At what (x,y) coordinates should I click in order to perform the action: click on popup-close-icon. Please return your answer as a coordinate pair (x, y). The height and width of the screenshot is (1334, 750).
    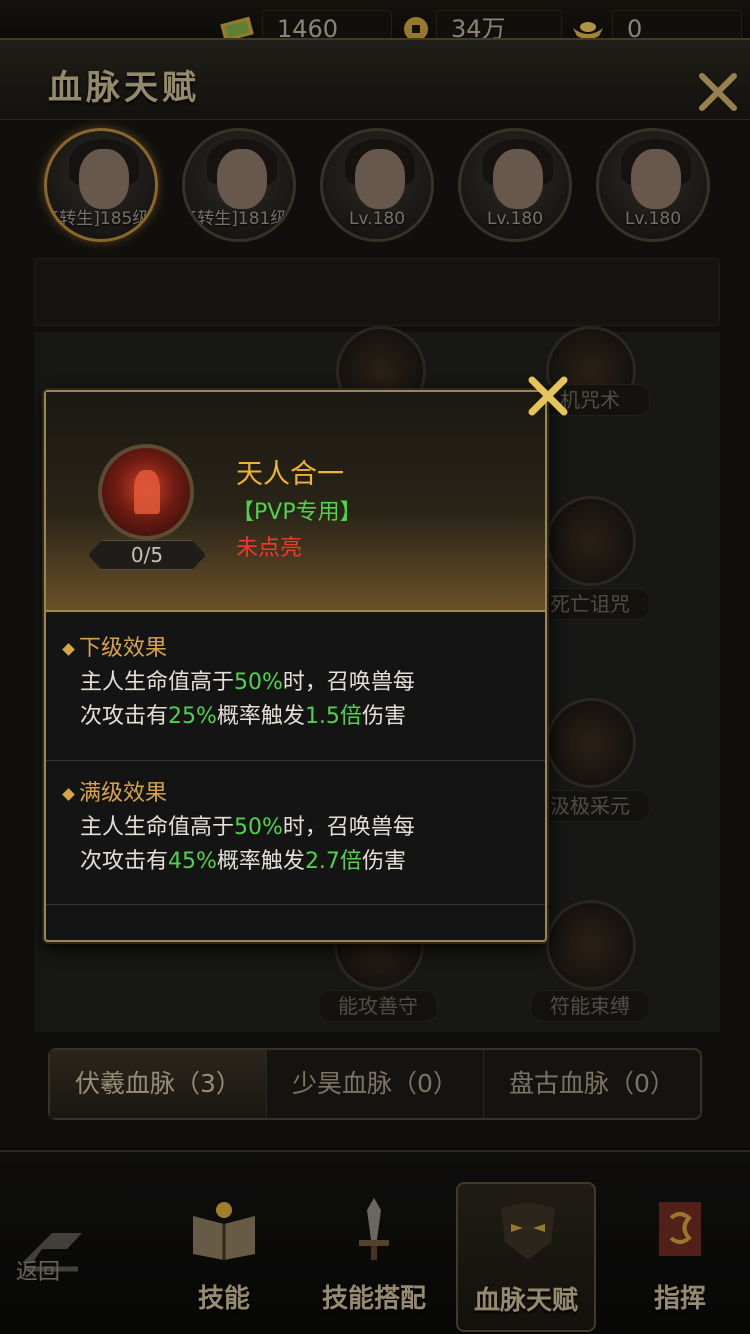
    Looking at the image, I should click on (548, 396).